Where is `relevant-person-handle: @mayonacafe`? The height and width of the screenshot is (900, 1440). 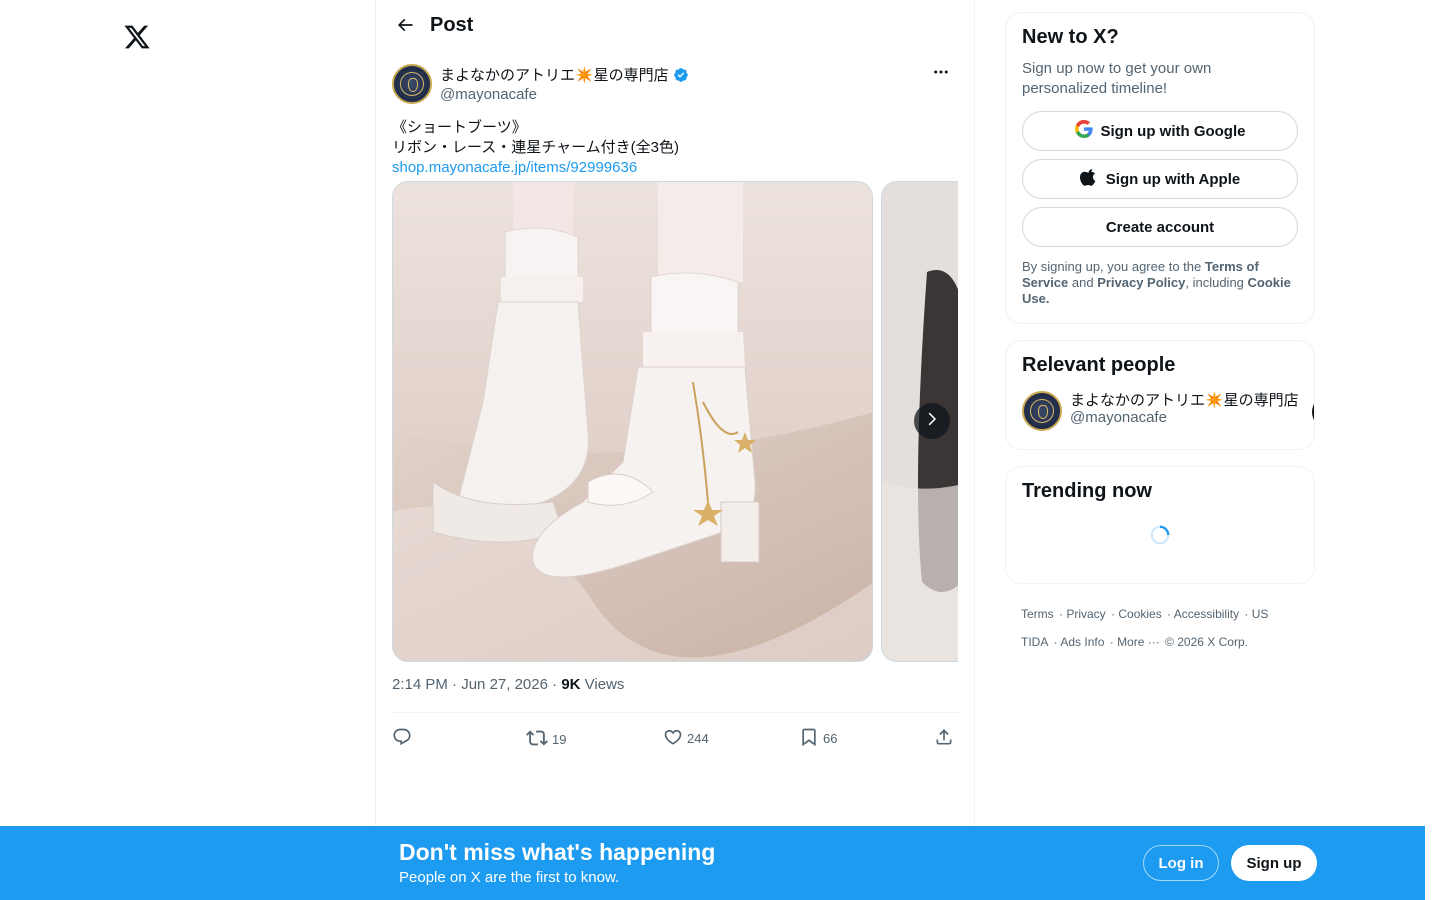 relevant-person-handle: @mayonacafe is located at coordinates (1118, 417).